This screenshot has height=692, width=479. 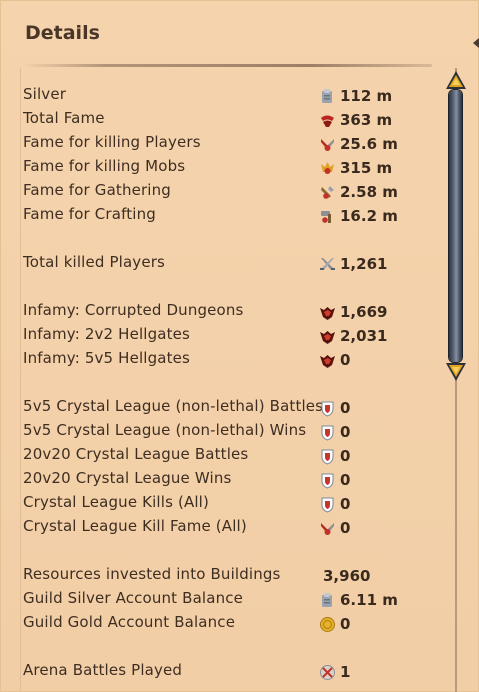 What do you see at coordinates (106, 334) in the screenshot?
I see `stat-label: Infamy: 2v2 Hellgates` at bounding box center [106, 334].